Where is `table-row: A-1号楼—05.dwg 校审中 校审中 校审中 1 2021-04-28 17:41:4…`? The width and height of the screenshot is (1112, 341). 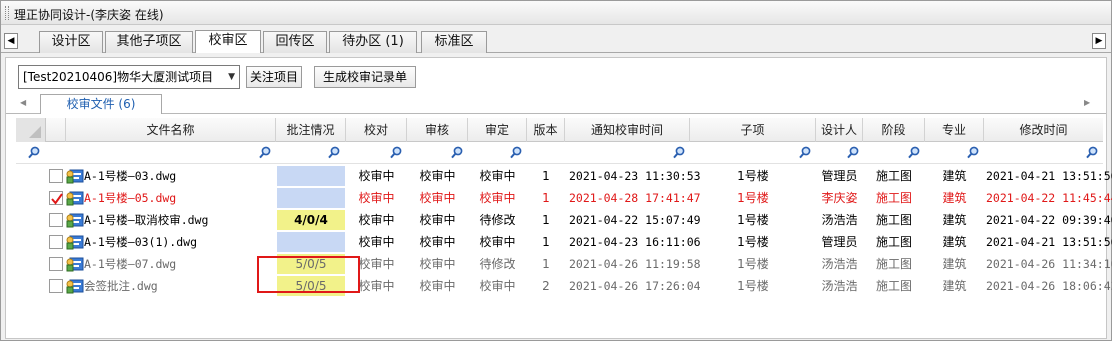 table-row: A-1号楼—05.dwg 校审中 校审中 校审中 1 2021-04-28 17:41:4… is located at coordinates (564, 198).